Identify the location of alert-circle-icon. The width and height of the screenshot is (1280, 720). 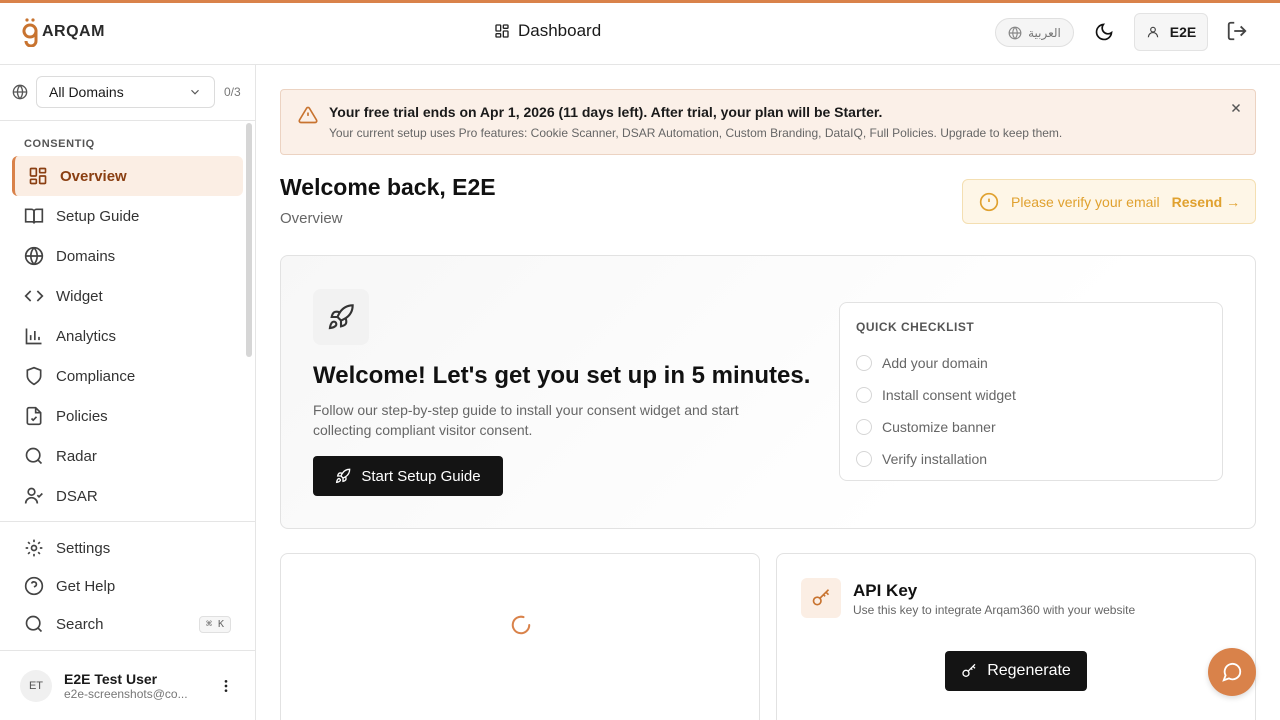
(989, 201).